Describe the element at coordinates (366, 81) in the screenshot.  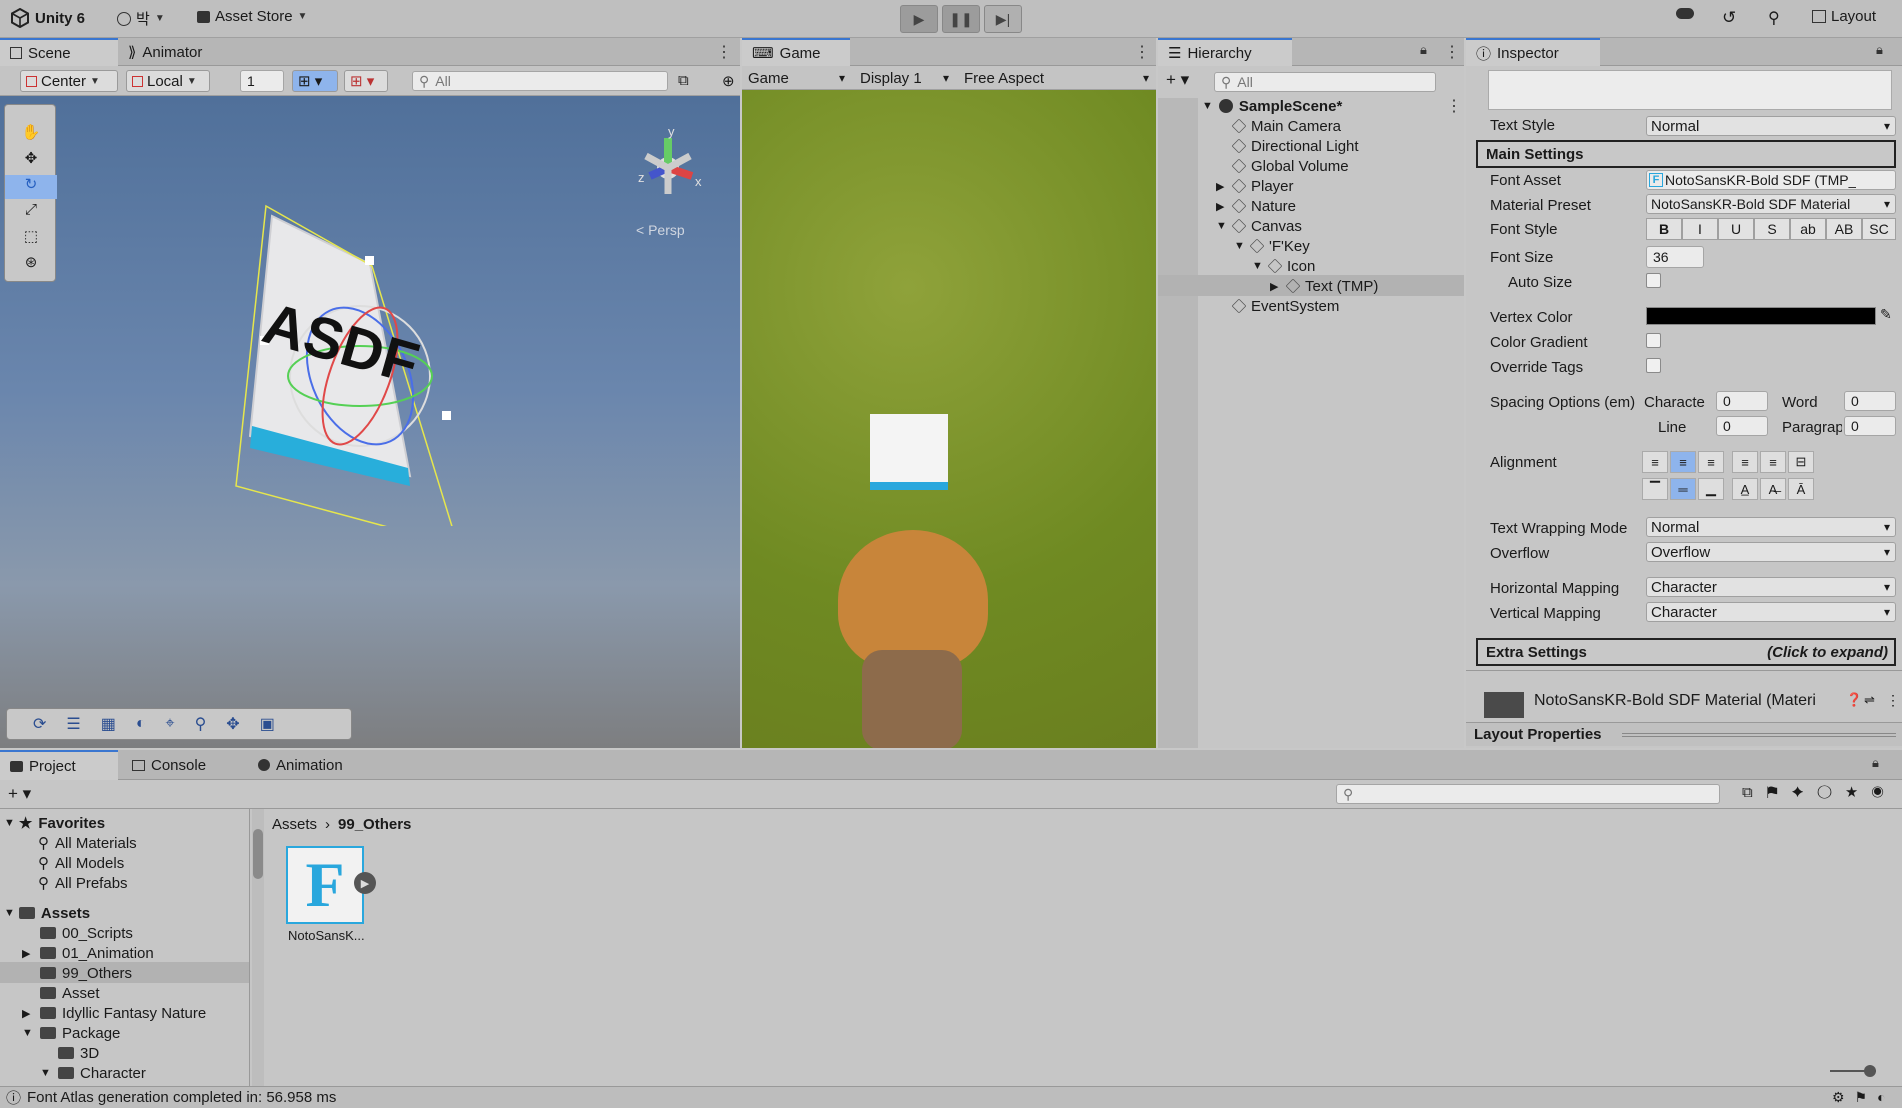
I see `increment-snap-toggle: ⊞ ▾` at that location.